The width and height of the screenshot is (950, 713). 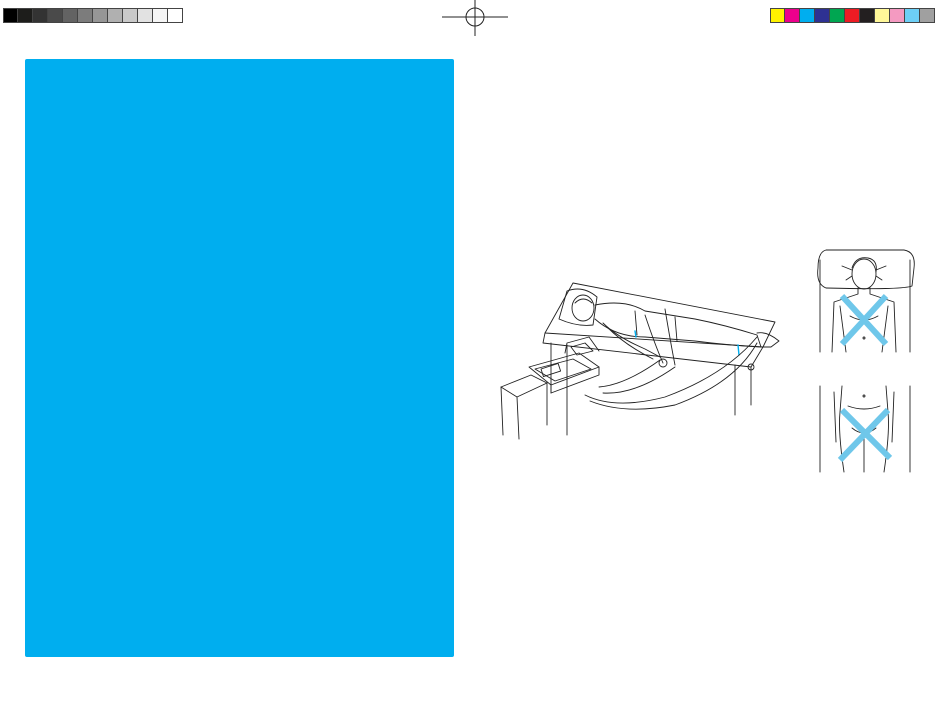 I want to click on registration-mark-icon, so click(x=475, y=18).